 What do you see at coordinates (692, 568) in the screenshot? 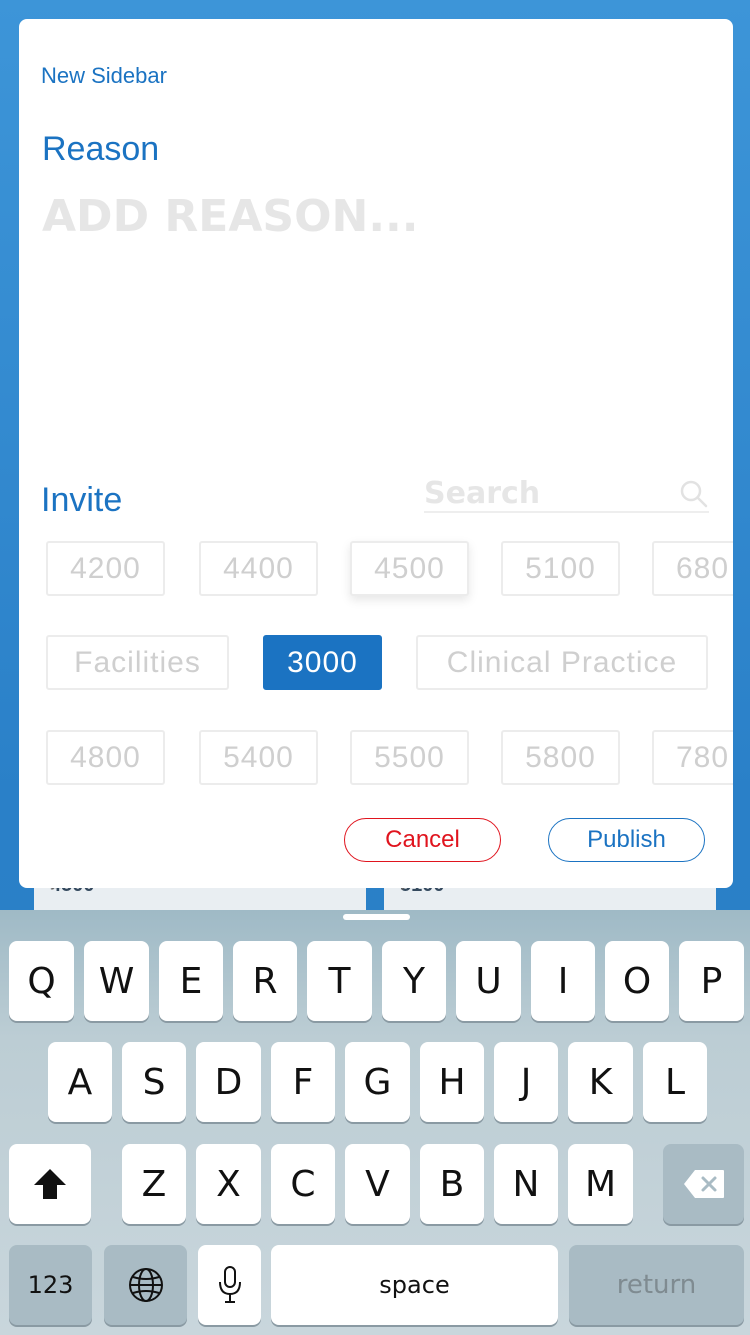
I see `invite-chip: 680` at bounding box center [692, 568].